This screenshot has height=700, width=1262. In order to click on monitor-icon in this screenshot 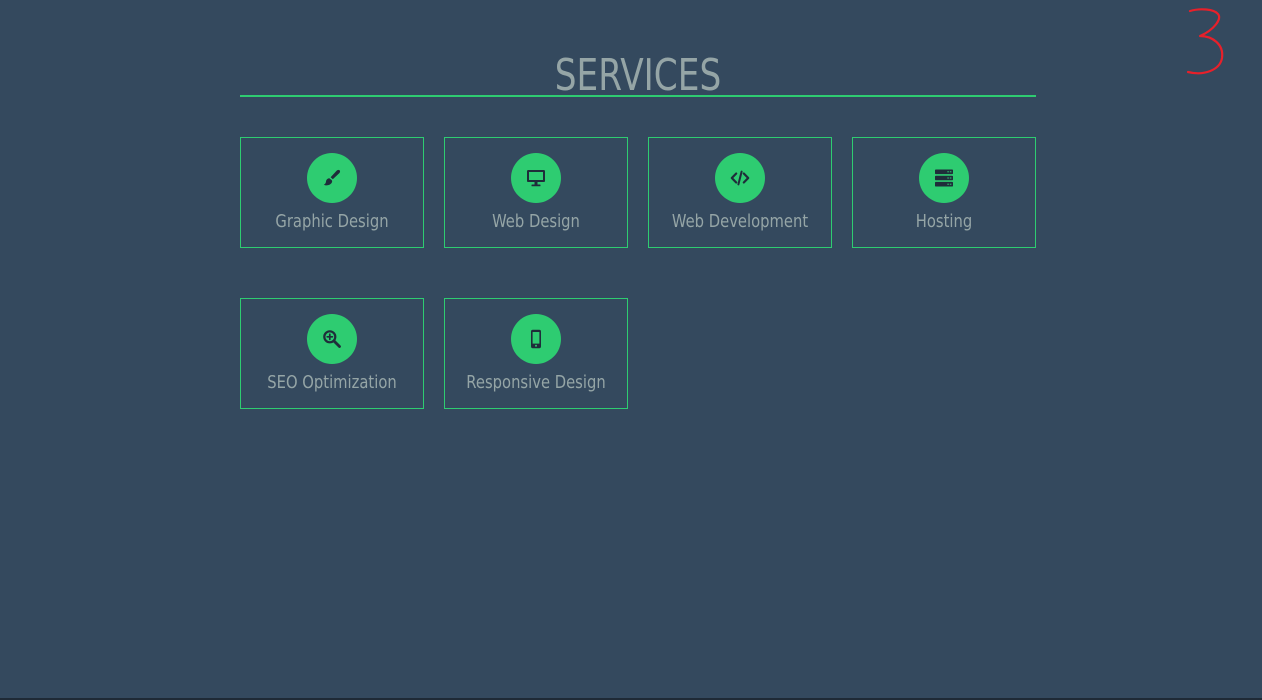, I will do `click(536, 178)`.